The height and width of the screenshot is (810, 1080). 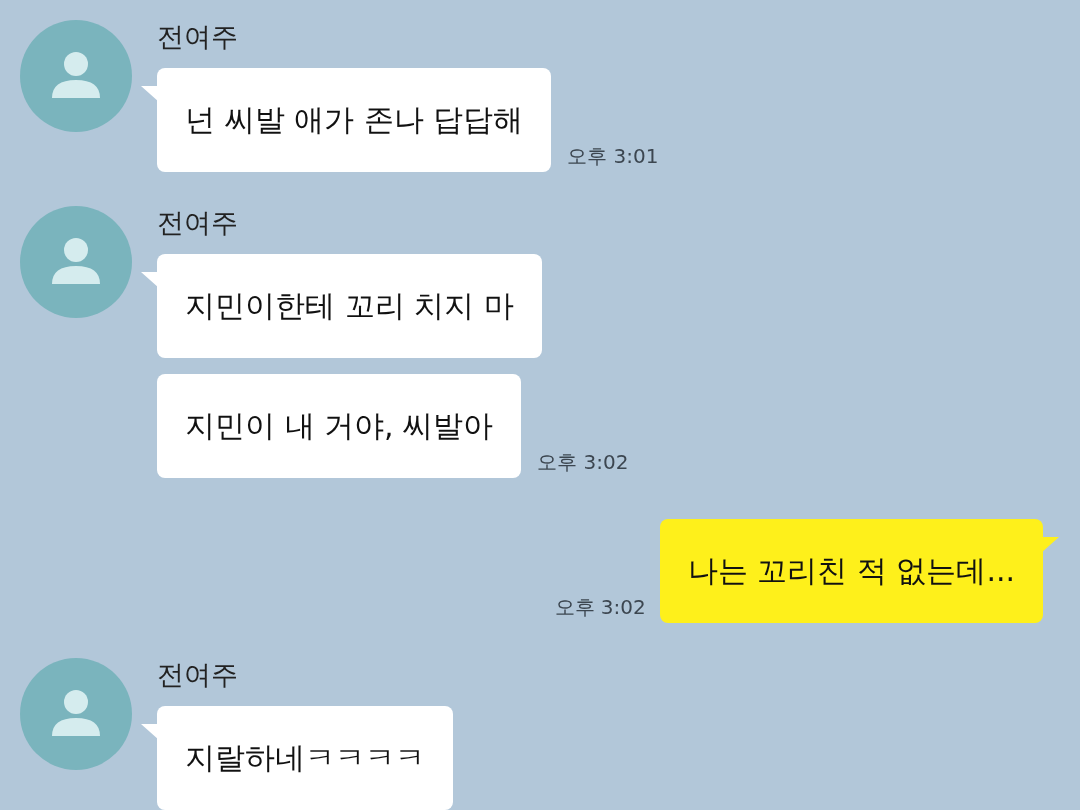 I want to click on timestamp: 오후 3:01, so click(x=613, y=156).